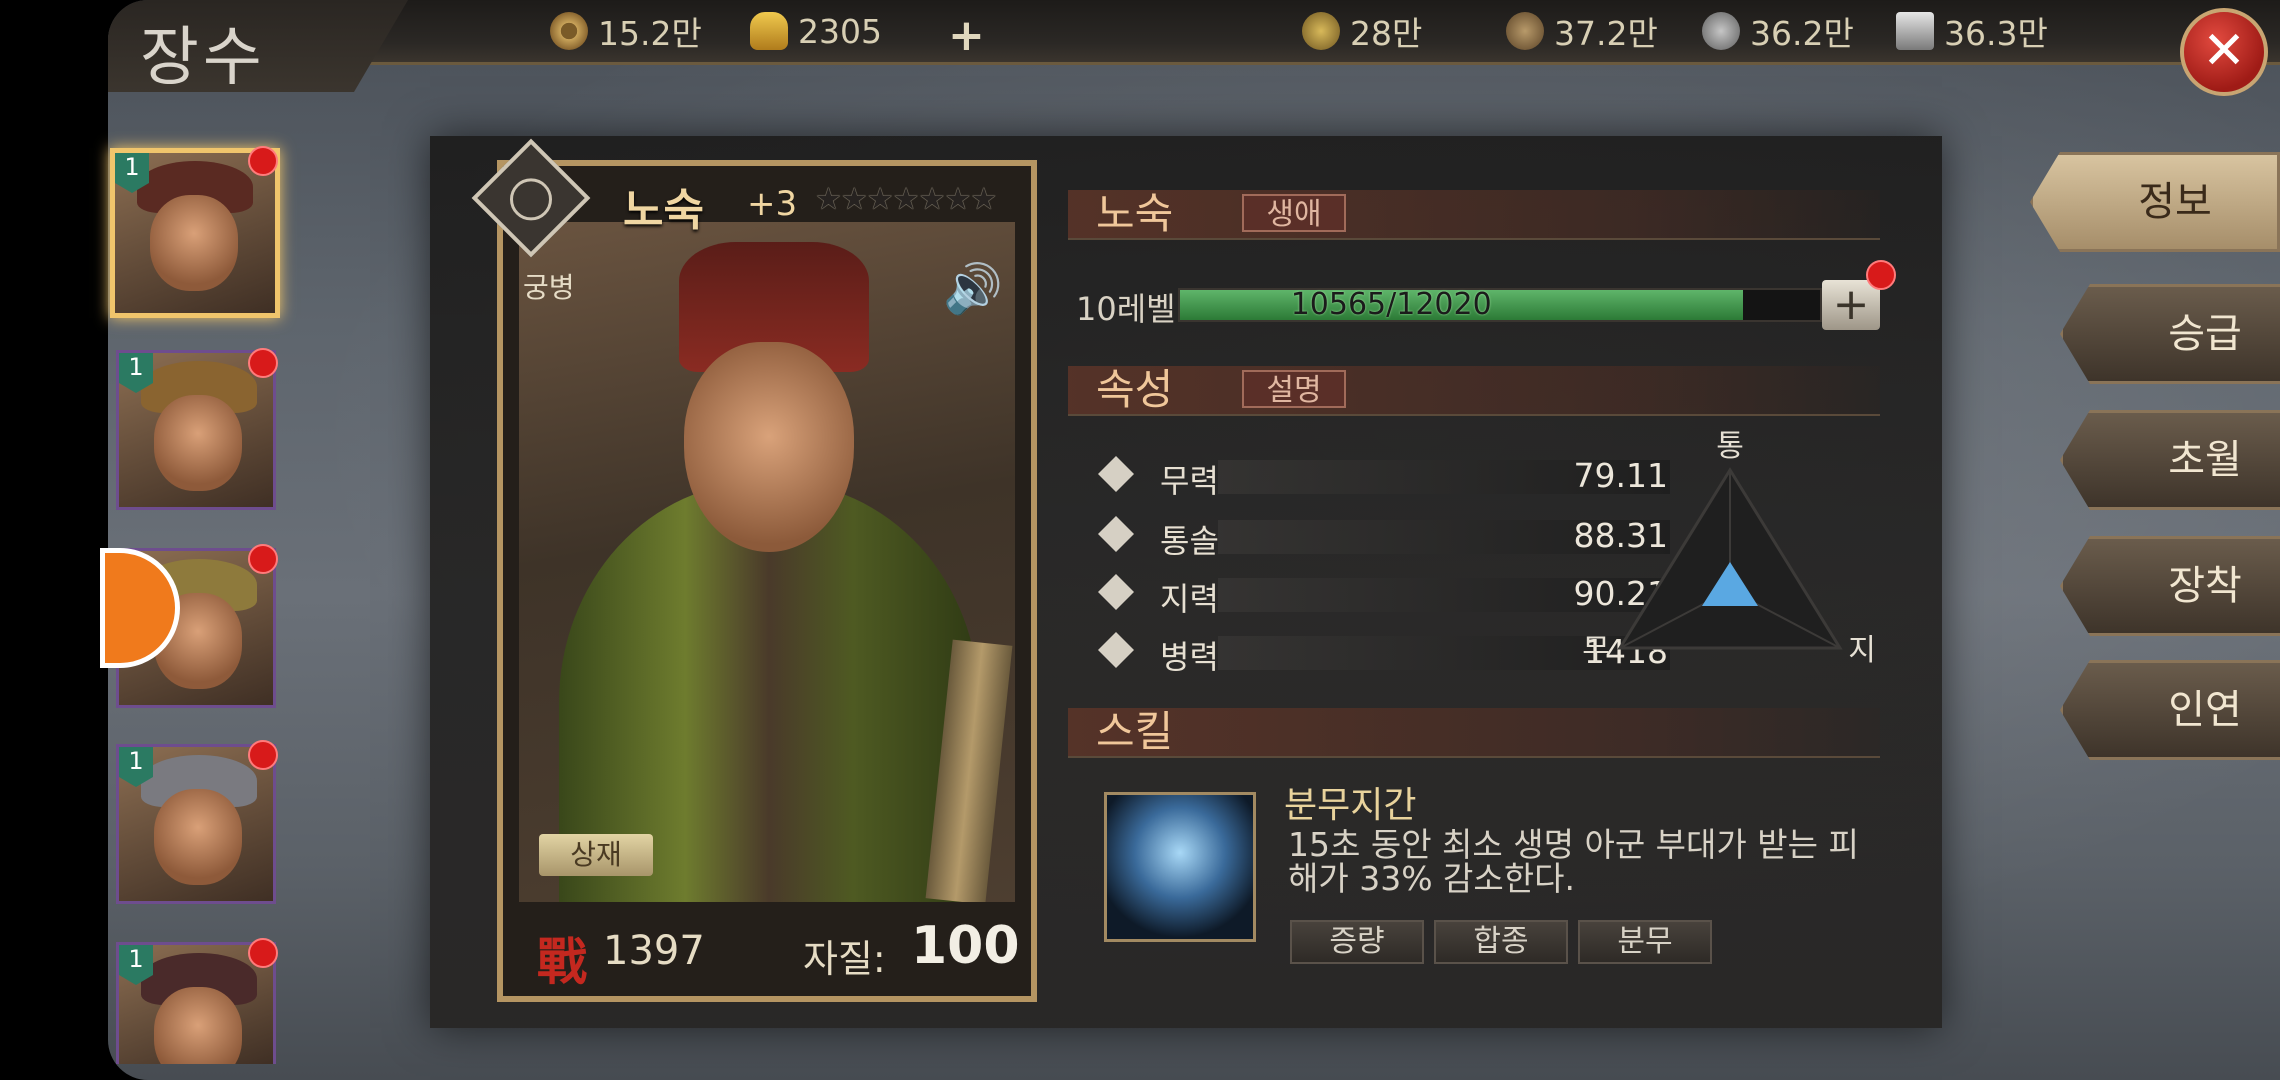  What do you see at coordinates (1384, 654) in the screenshot?
I see `stat-row-troops: 병력 1418` at bounding box center [1384, 654].